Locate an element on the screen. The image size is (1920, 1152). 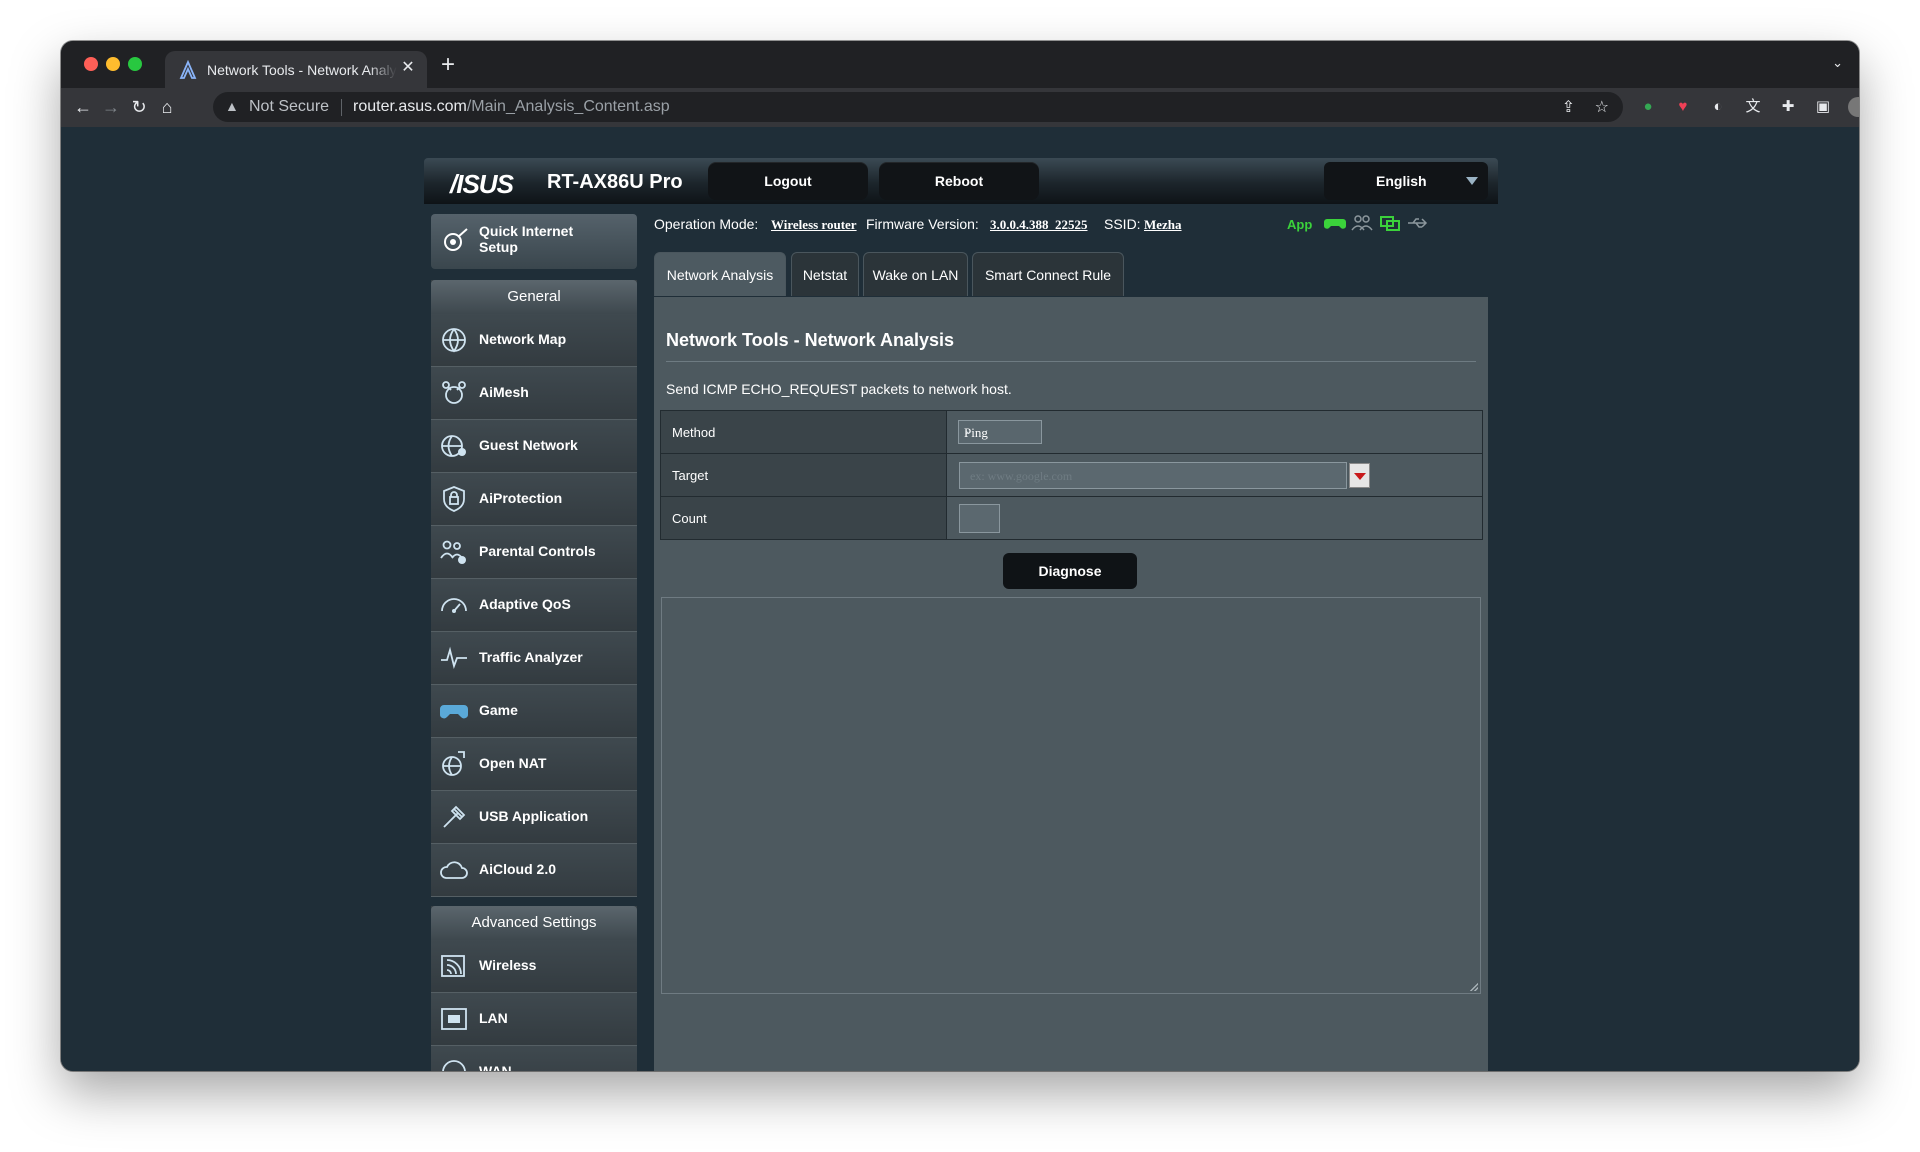
url-path: /Main_Analysis_Content.asp is located at coordinates (568, 106).